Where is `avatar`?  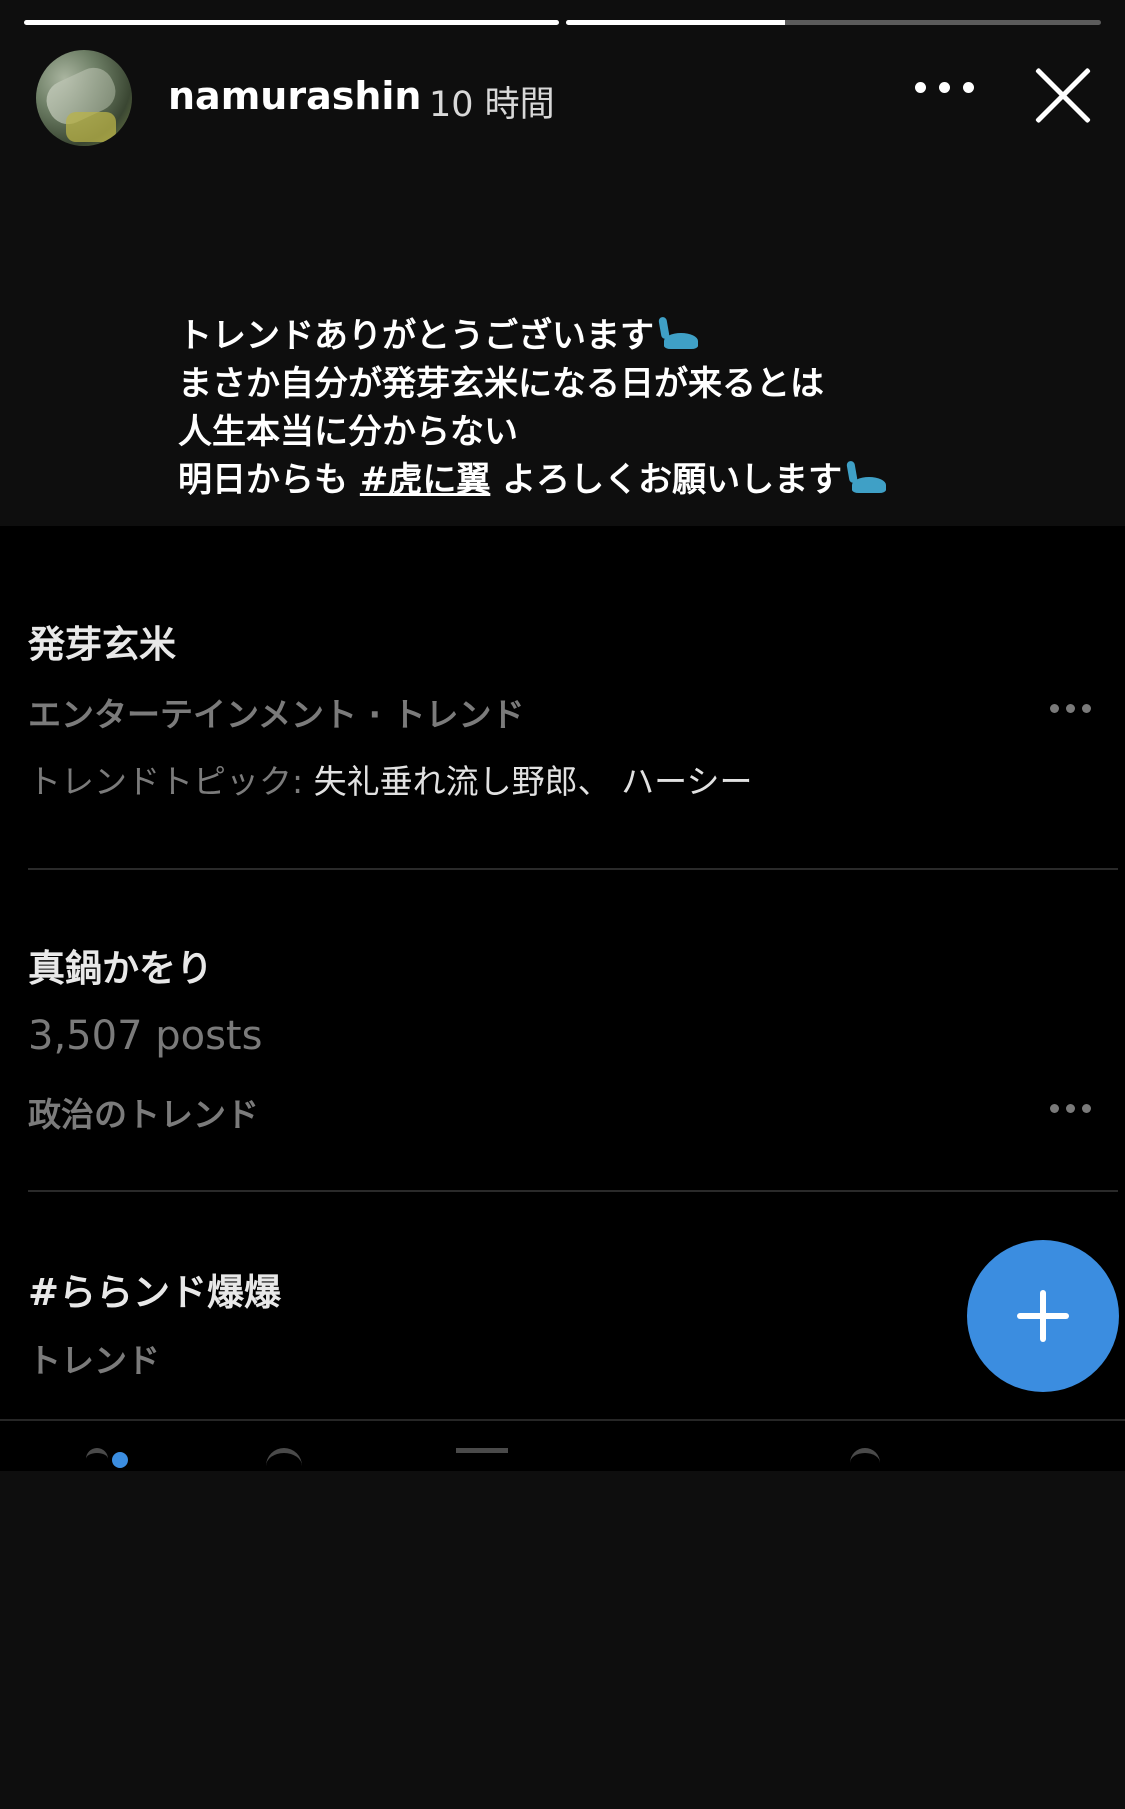 avatar is located at coordinates (84, 98).